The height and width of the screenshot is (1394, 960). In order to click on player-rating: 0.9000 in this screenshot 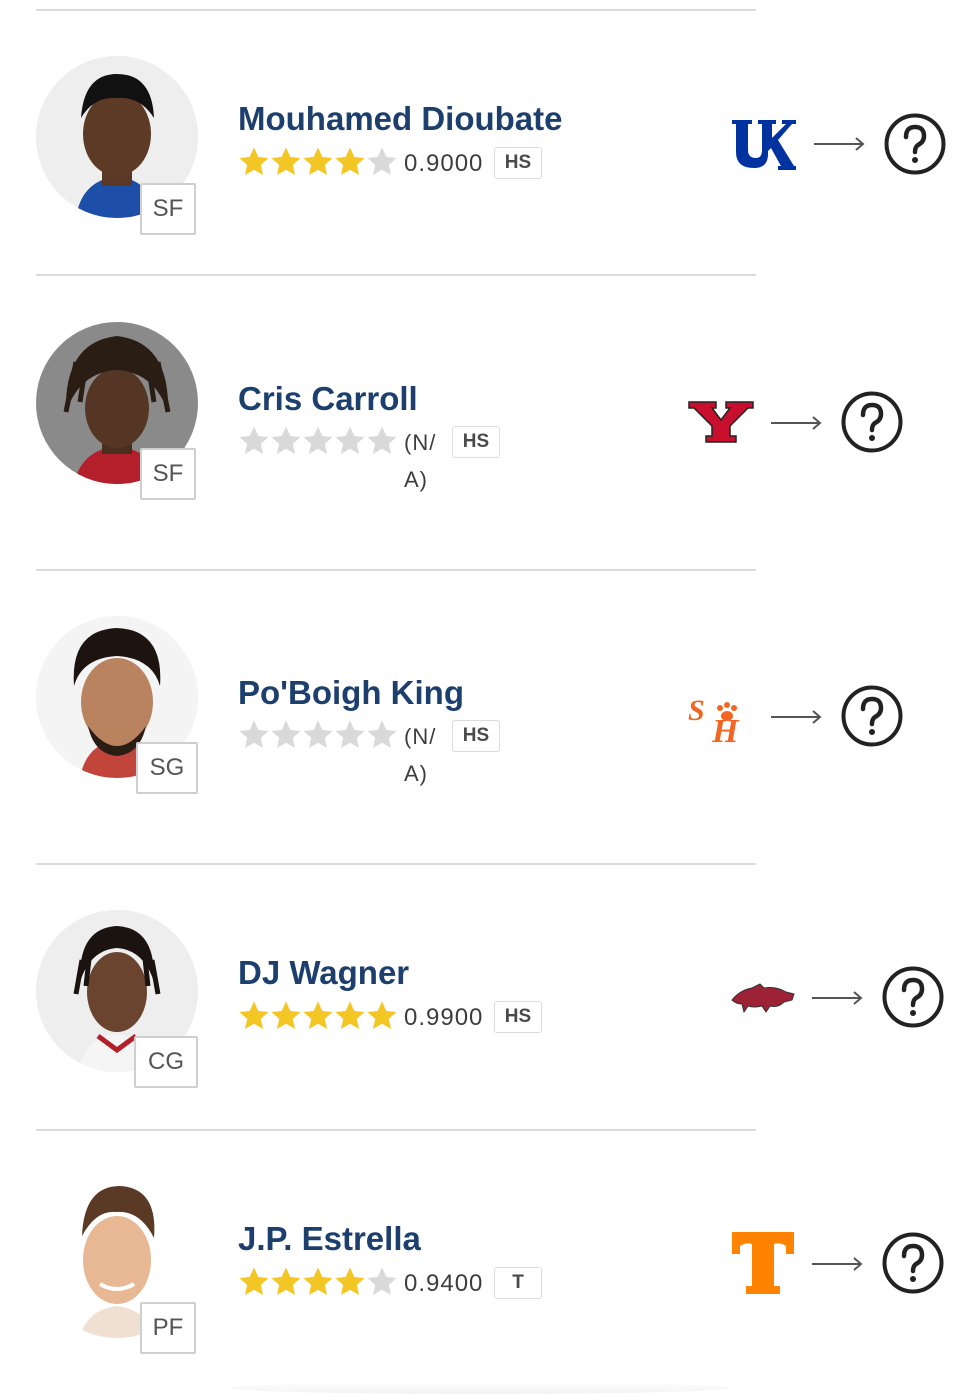, I will do `click(444, 163)`.